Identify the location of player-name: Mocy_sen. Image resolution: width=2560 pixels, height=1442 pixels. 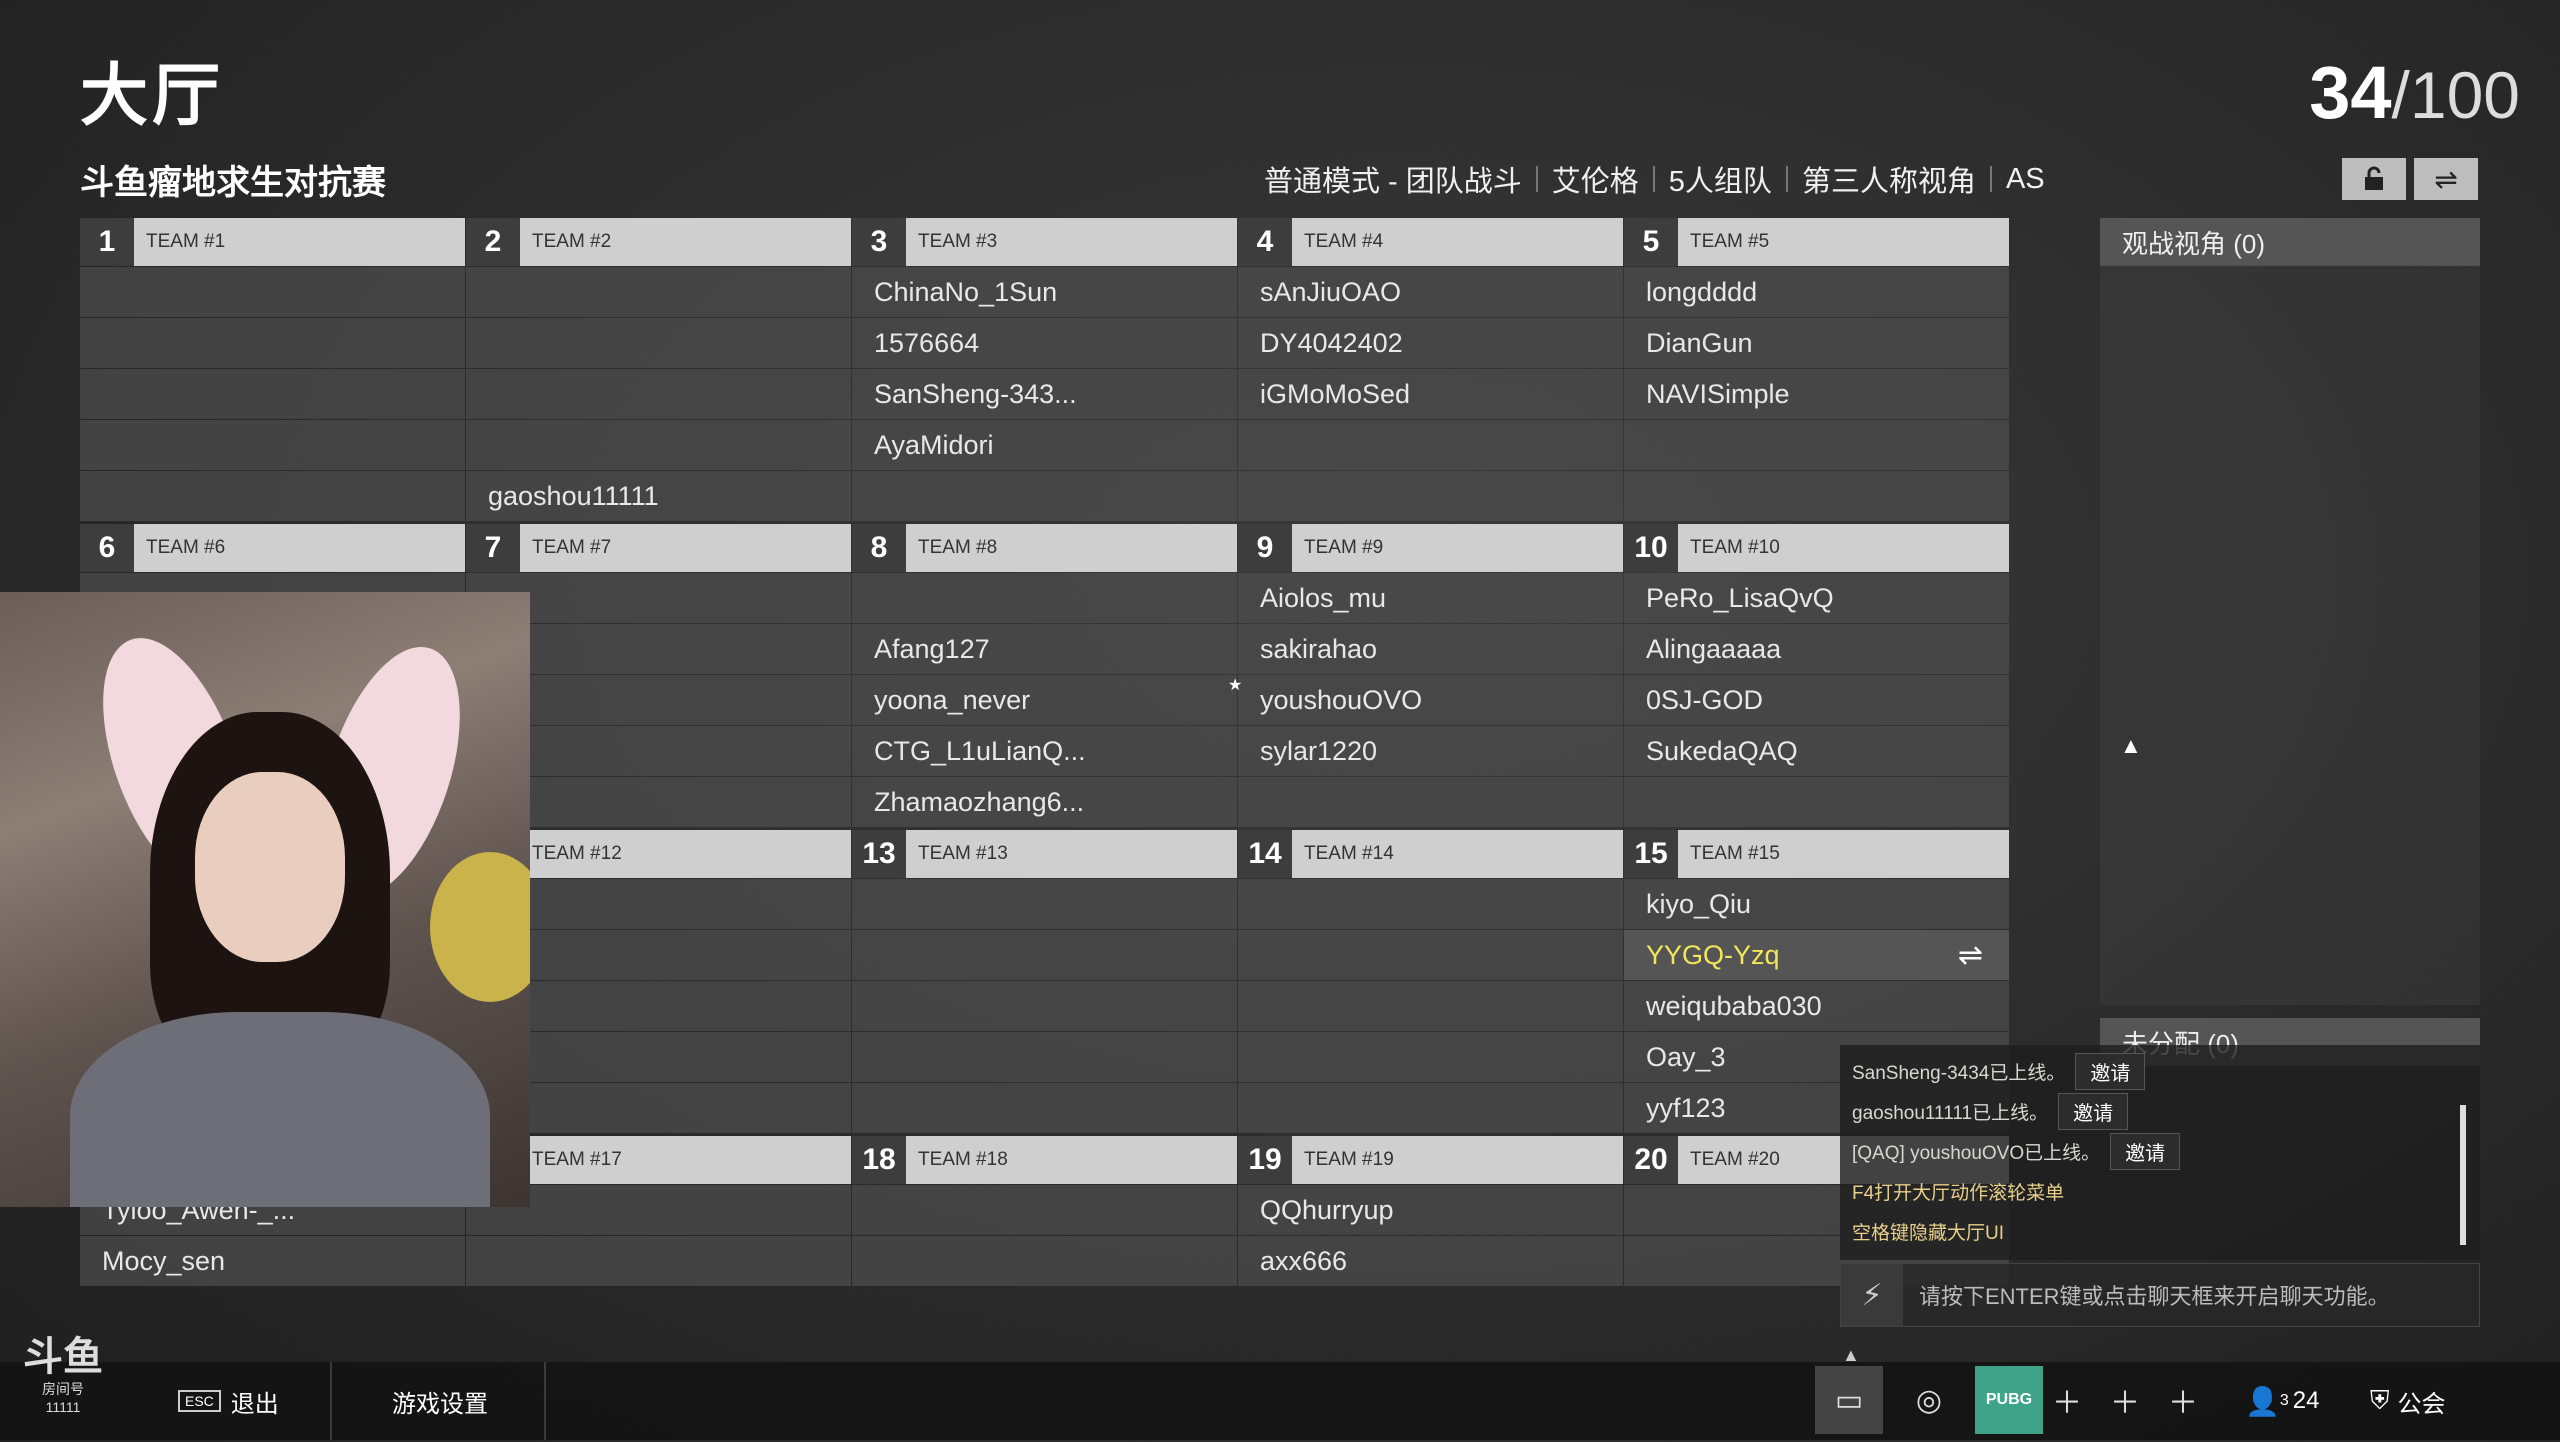
(164, 1260).